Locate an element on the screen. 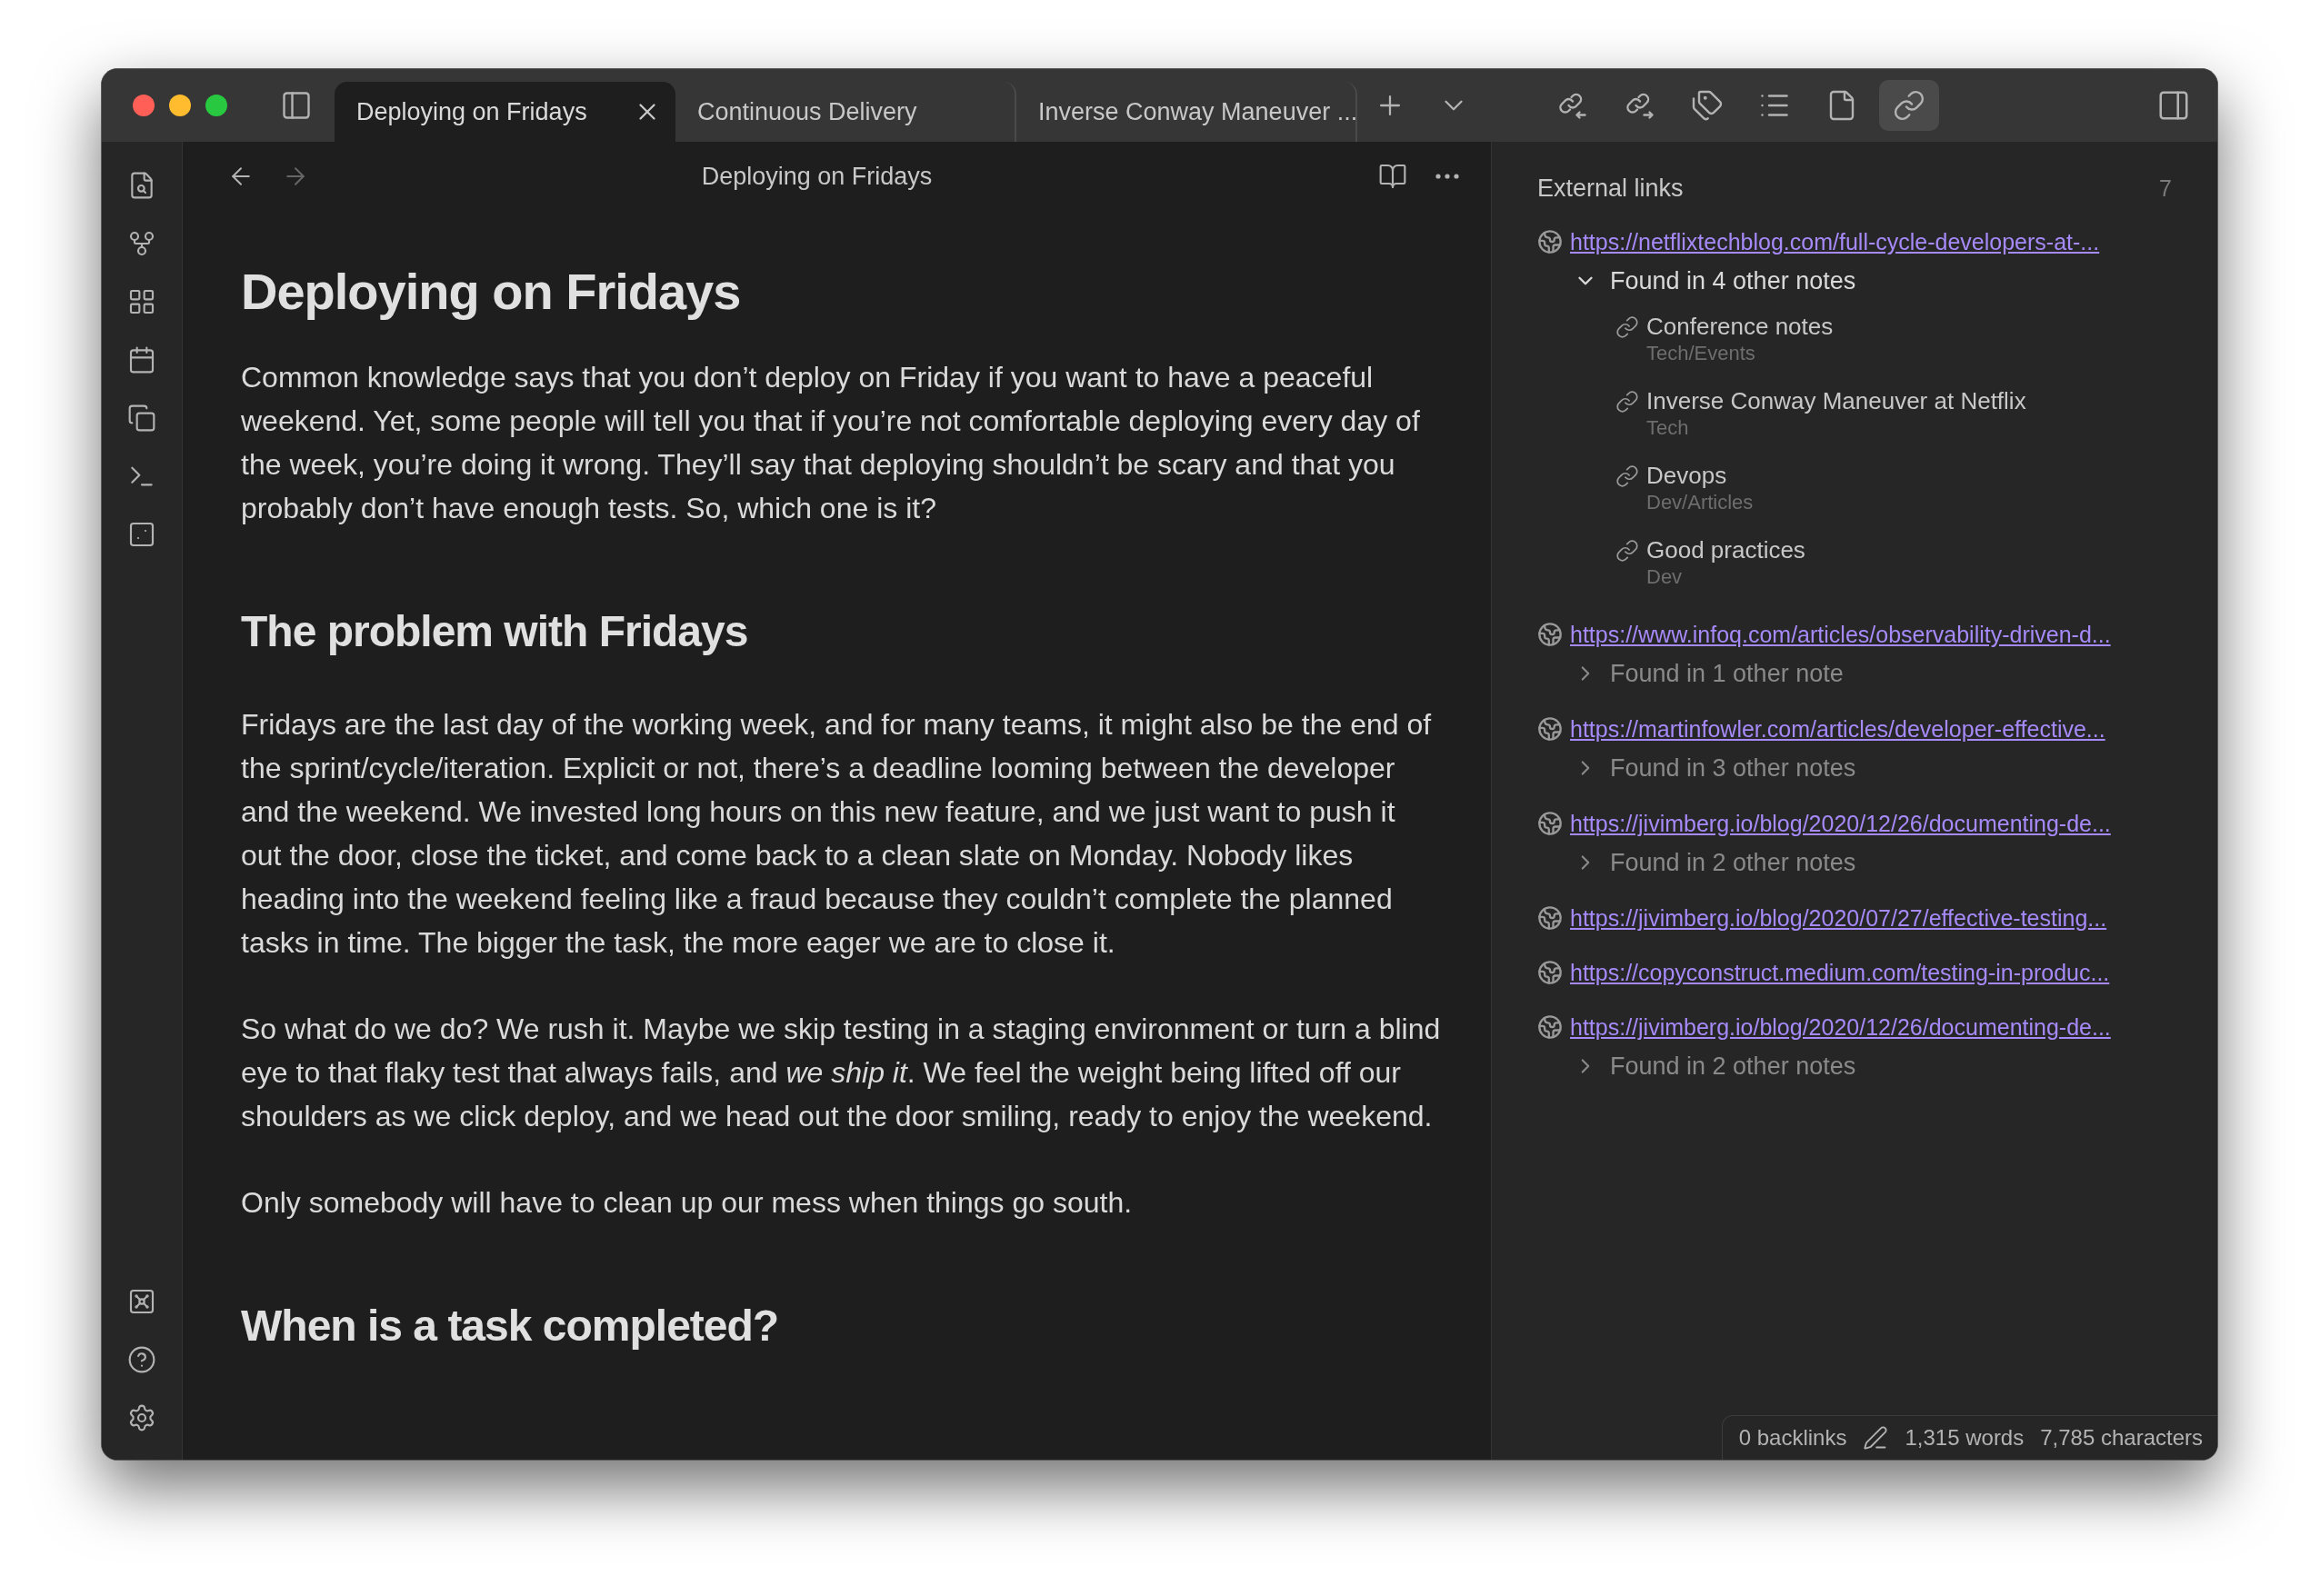 This screenshot has width=2320, height=1596. pencil-icon is located at coordinates (1876, 1438).